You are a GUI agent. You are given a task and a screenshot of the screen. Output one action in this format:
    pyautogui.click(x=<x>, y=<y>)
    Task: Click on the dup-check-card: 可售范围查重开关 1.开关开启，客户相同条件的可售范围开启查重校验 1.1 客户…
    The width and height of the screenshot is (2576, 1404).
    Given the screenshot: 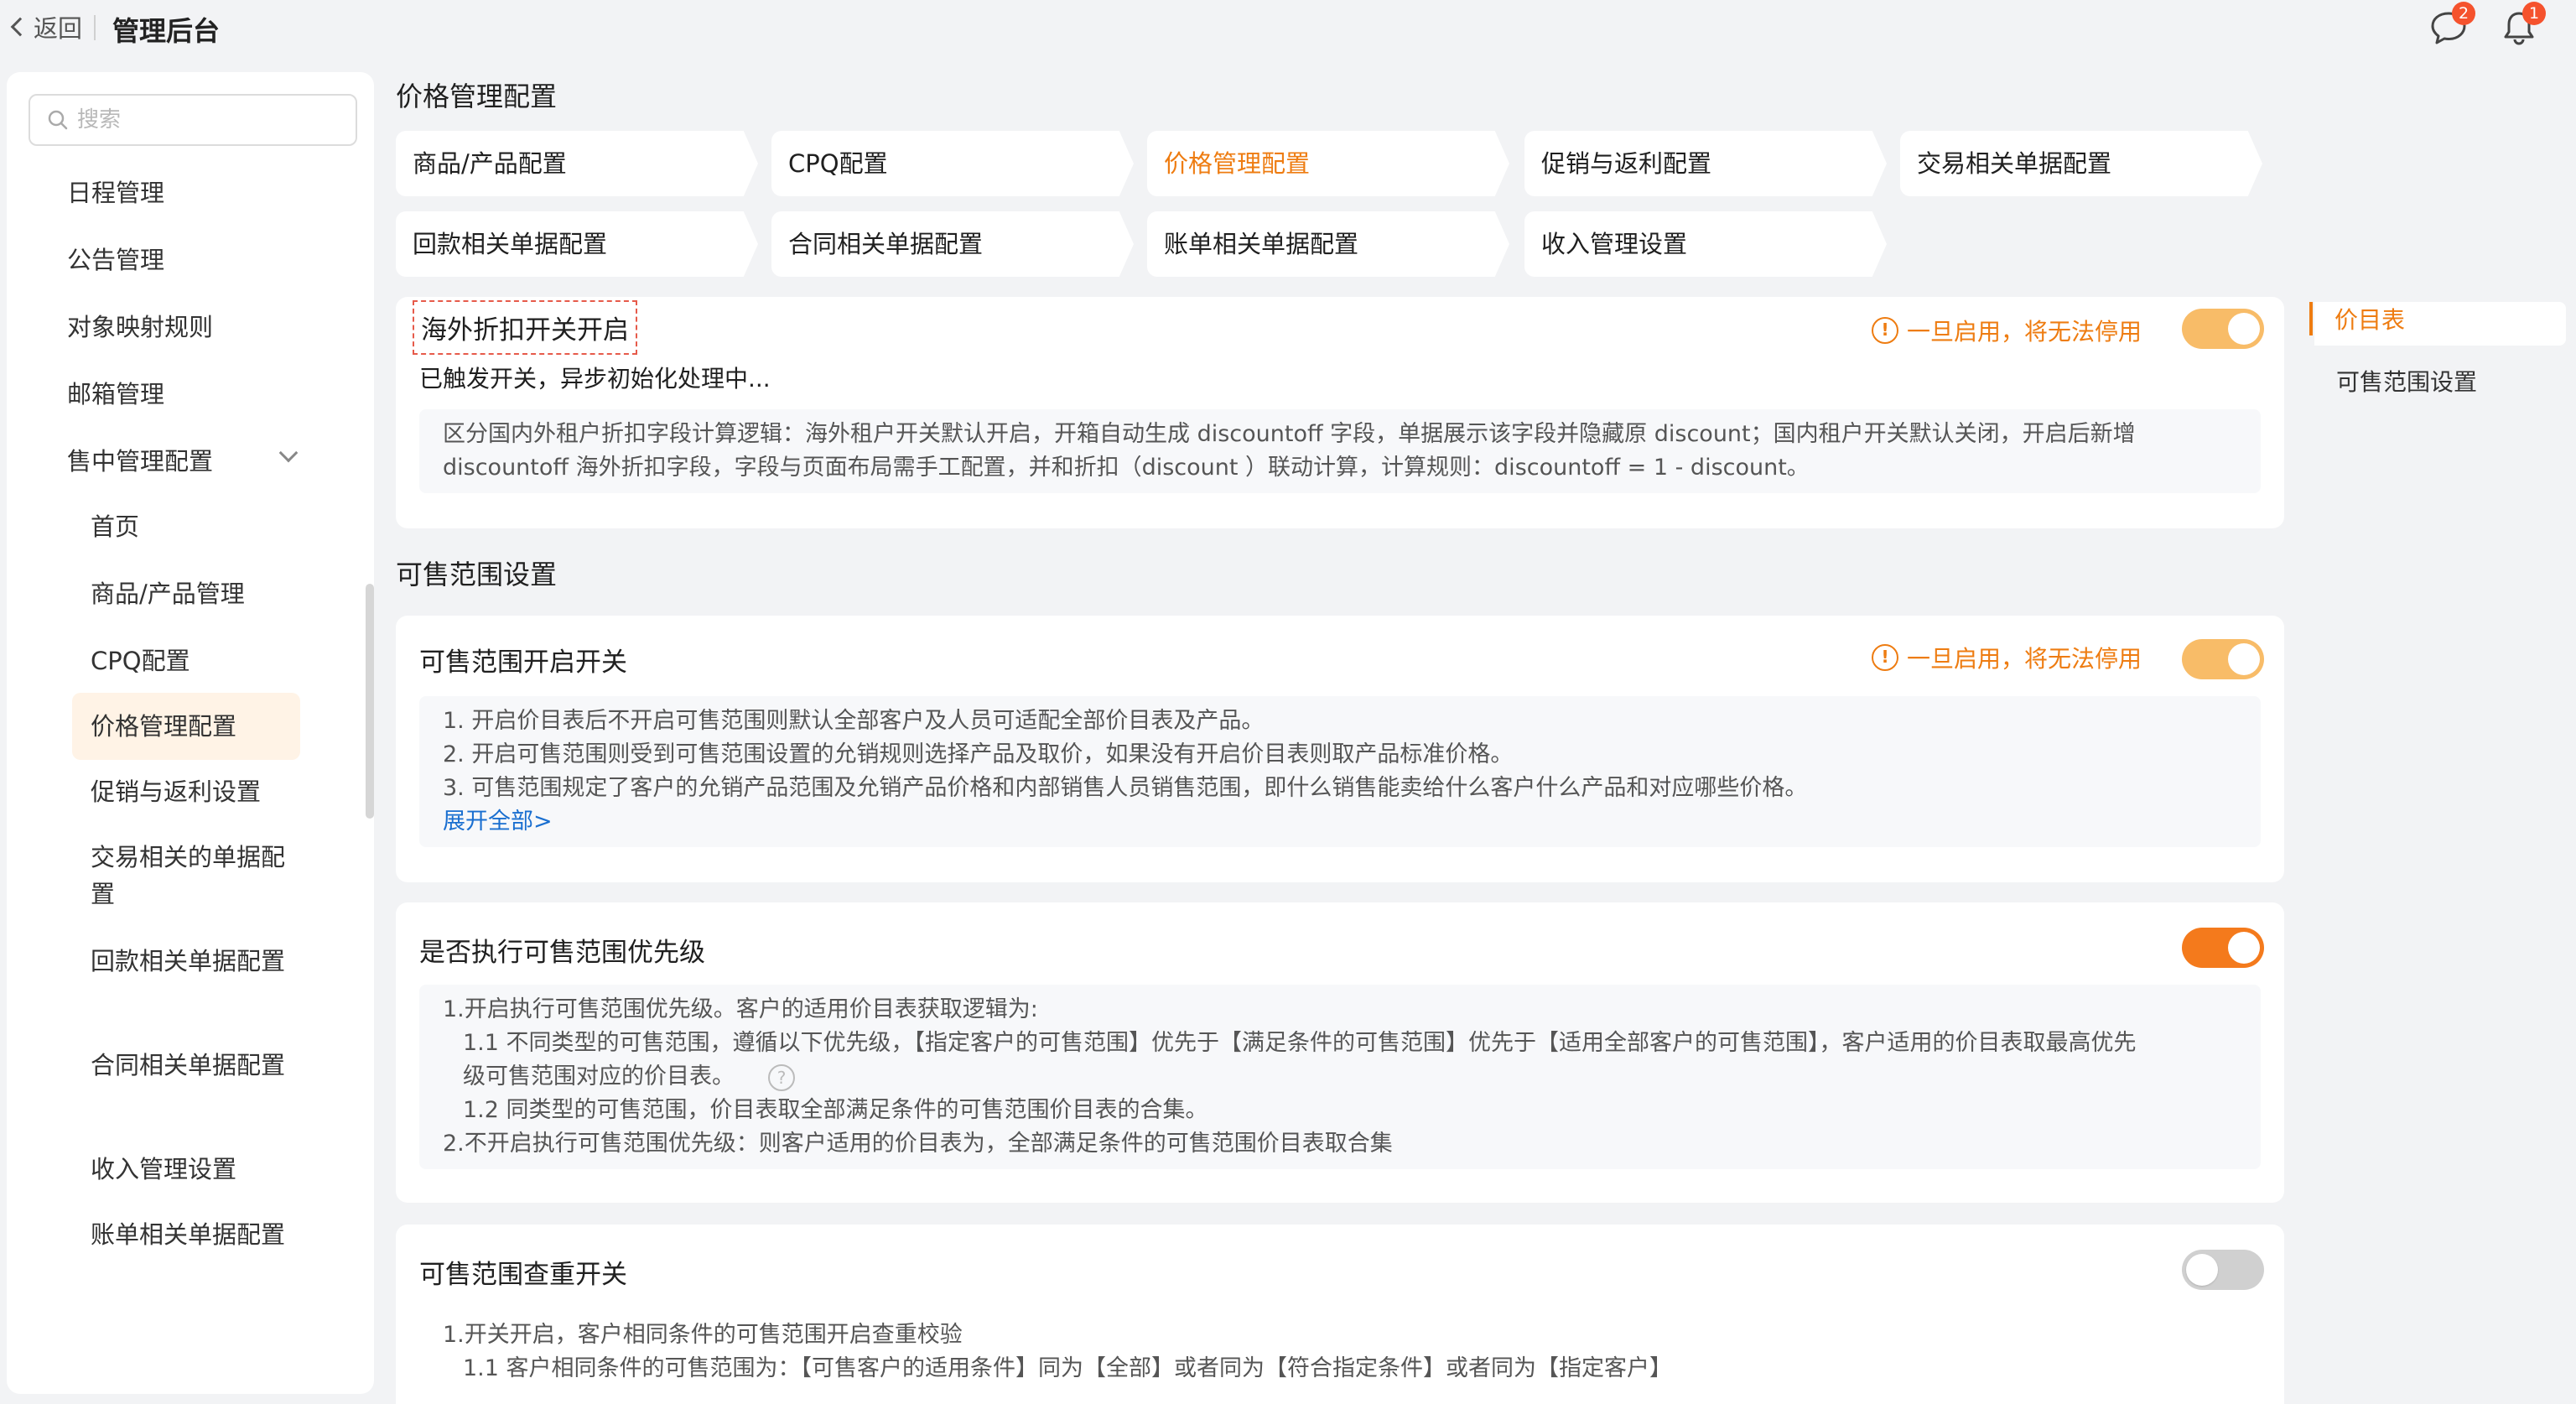 What is the action you would take?
    pyautogui.click(x=1340, y=1314)
    